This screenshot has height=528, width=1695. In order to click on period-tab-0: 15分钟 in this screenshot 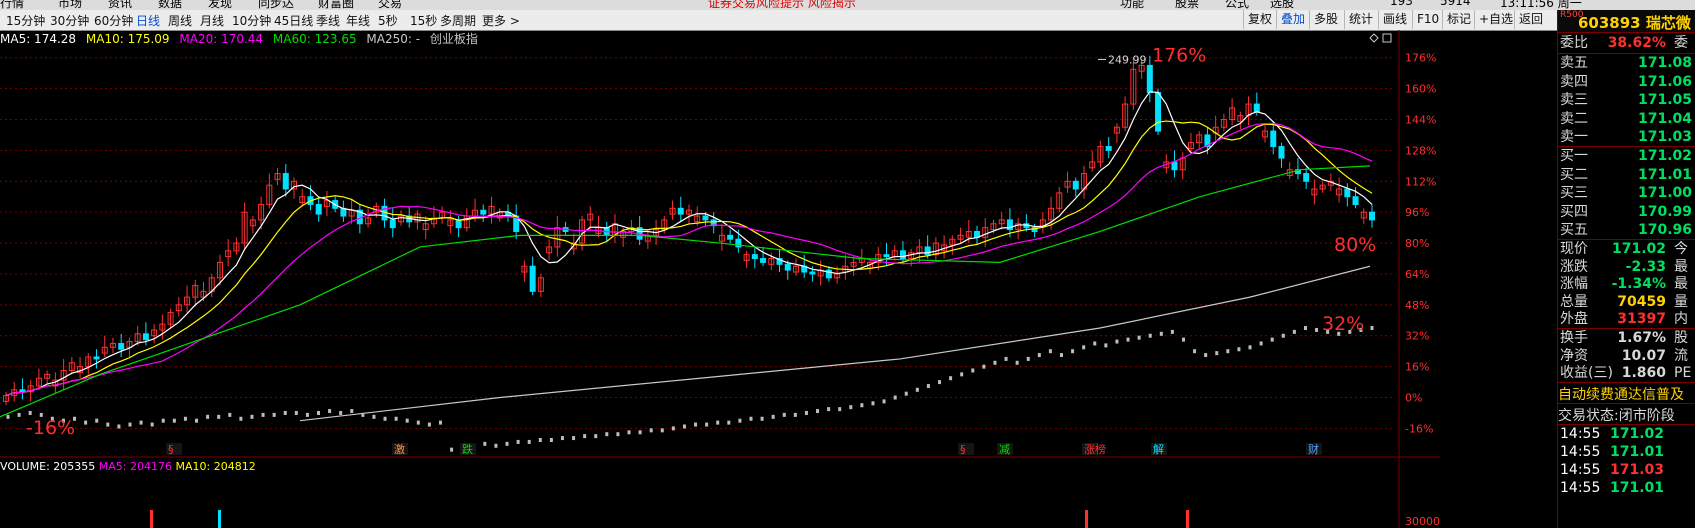, I will do `click(25, 20)`.